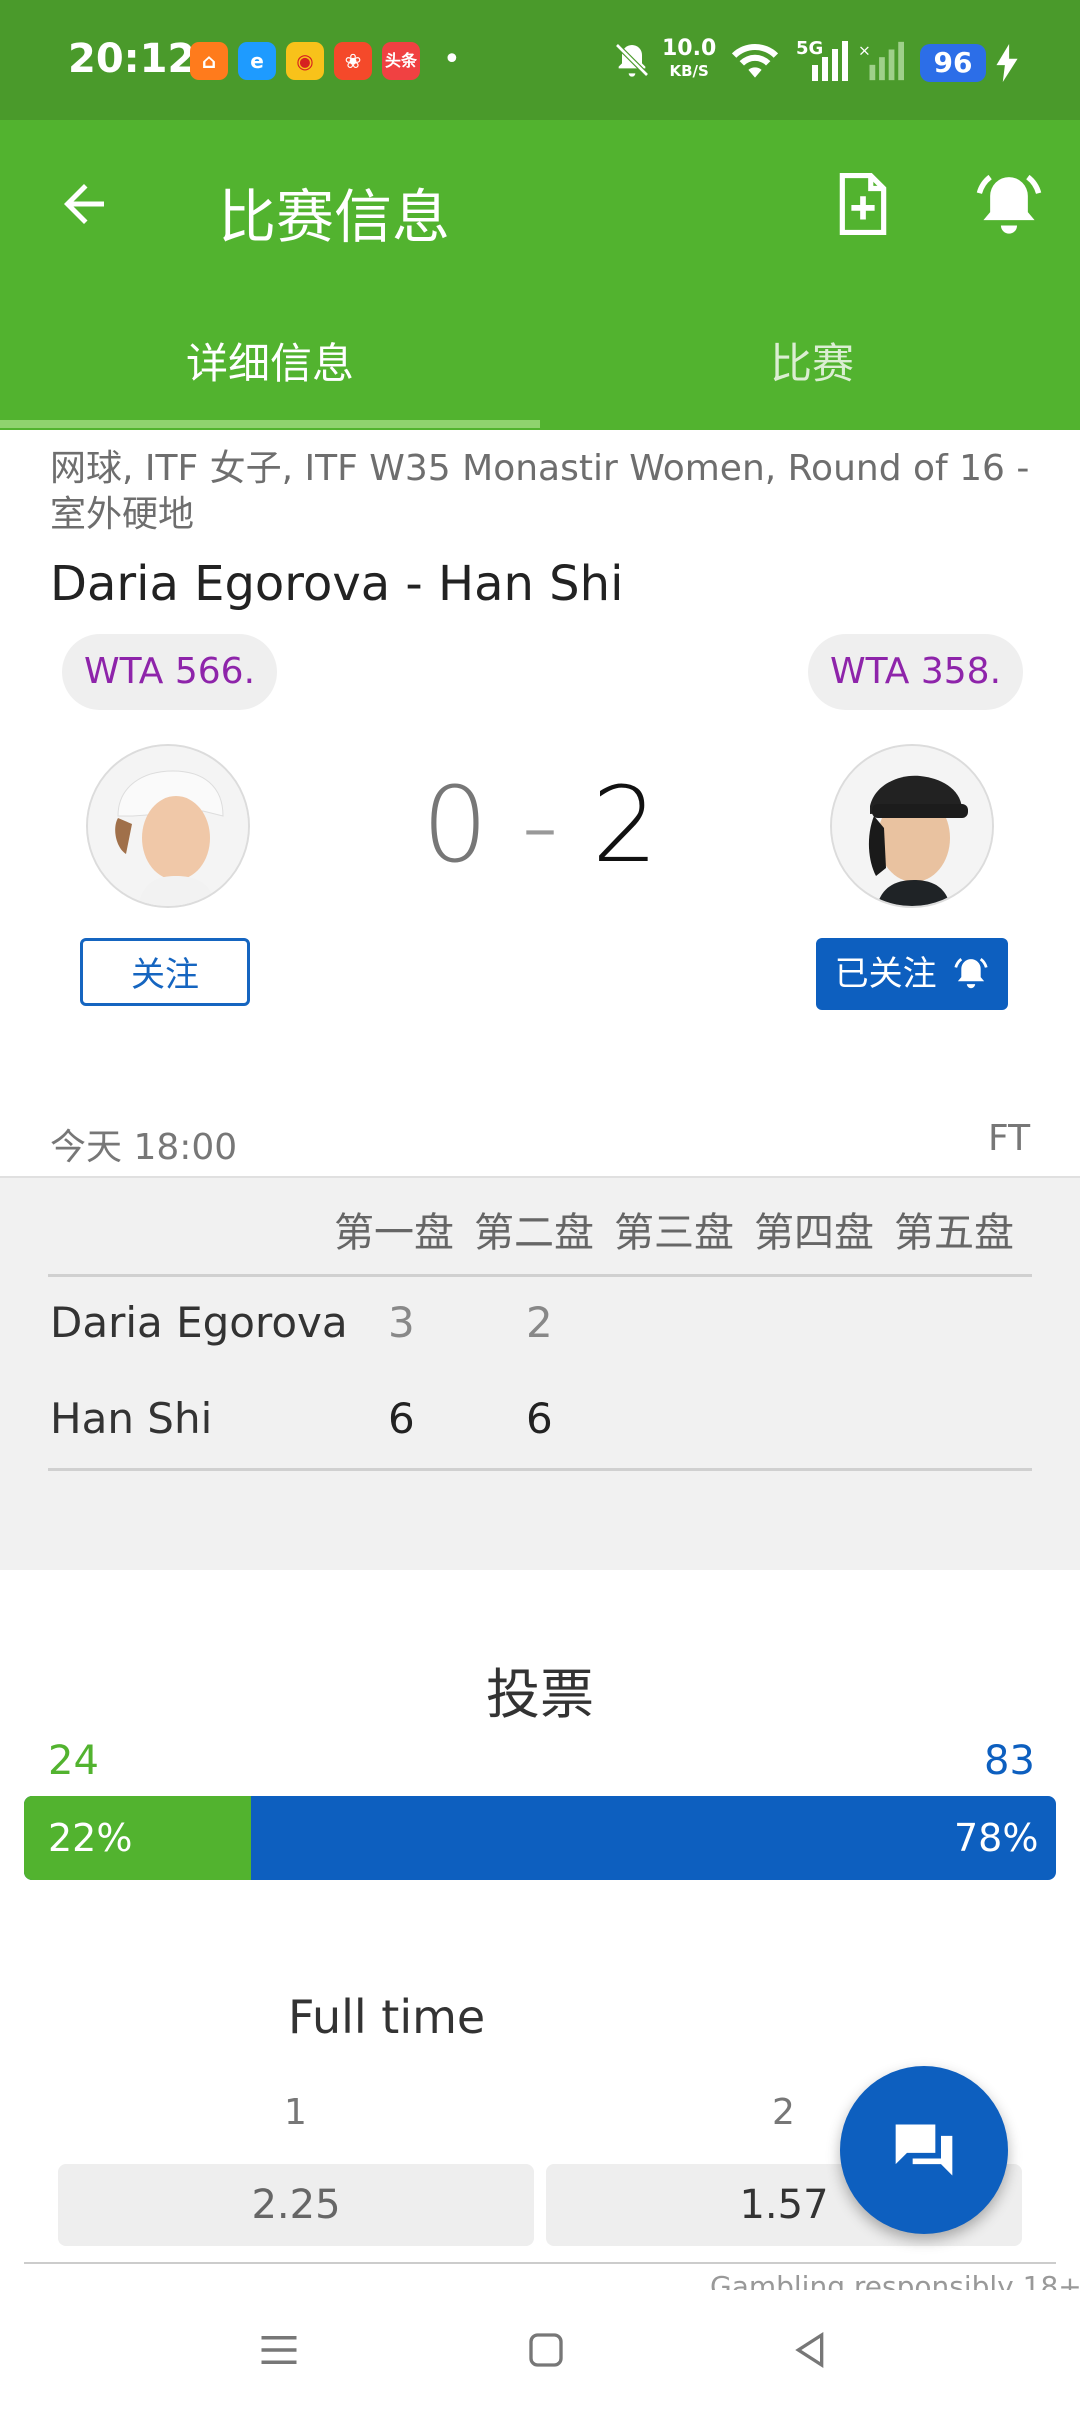 The width and height of the screenshot is (1080, 2414). What do you see at coordinates (674, 1233) in the screenshot?
I see `set-header-3: 第三盘` at bounding box center [674, 1233].